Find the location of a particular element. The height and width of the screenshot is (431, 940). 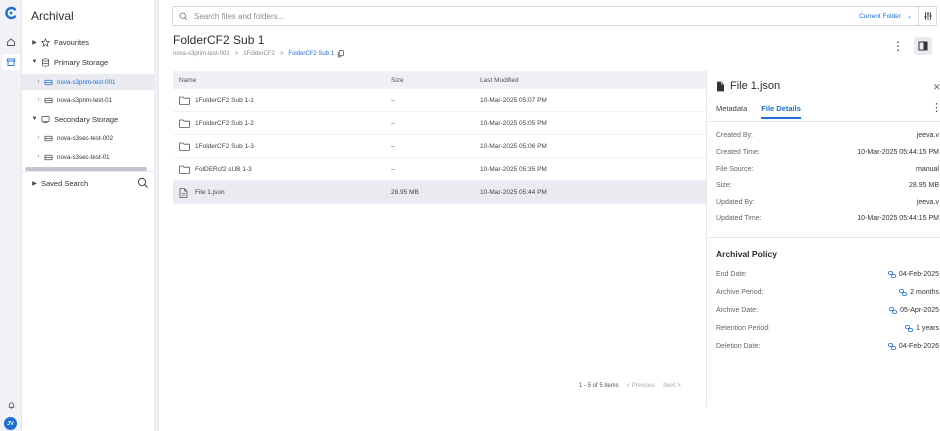

details-panel-toggle-button is located at coordinates (923, 46).